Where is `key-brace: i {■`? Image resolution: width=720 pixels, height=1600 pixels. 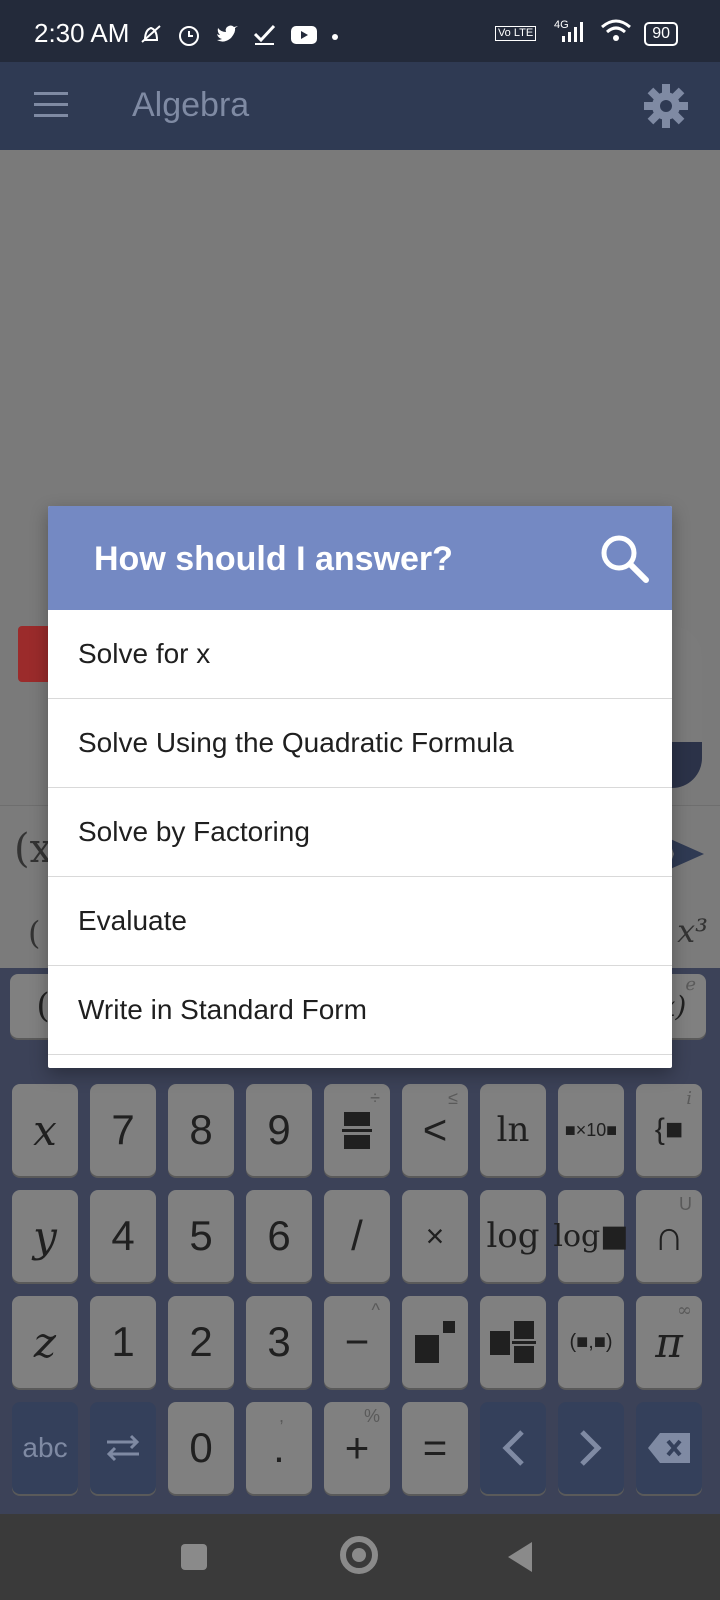 key-brace: i {■ is located at coordinates (669, 1130).